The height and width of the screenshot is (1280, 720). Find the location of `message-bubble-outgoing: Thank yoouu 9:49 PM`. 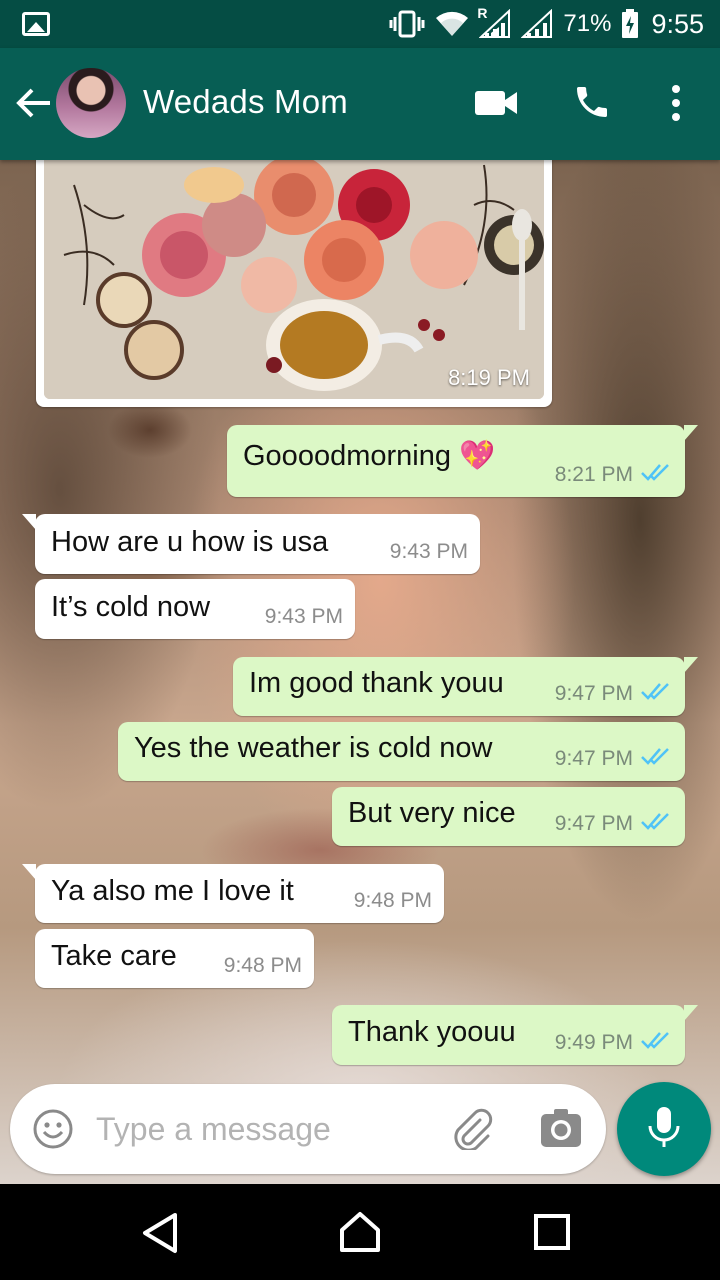

message-bubble-outgoing: Thank yoouu 9:49 PM is located at coordinates (515, 1035).